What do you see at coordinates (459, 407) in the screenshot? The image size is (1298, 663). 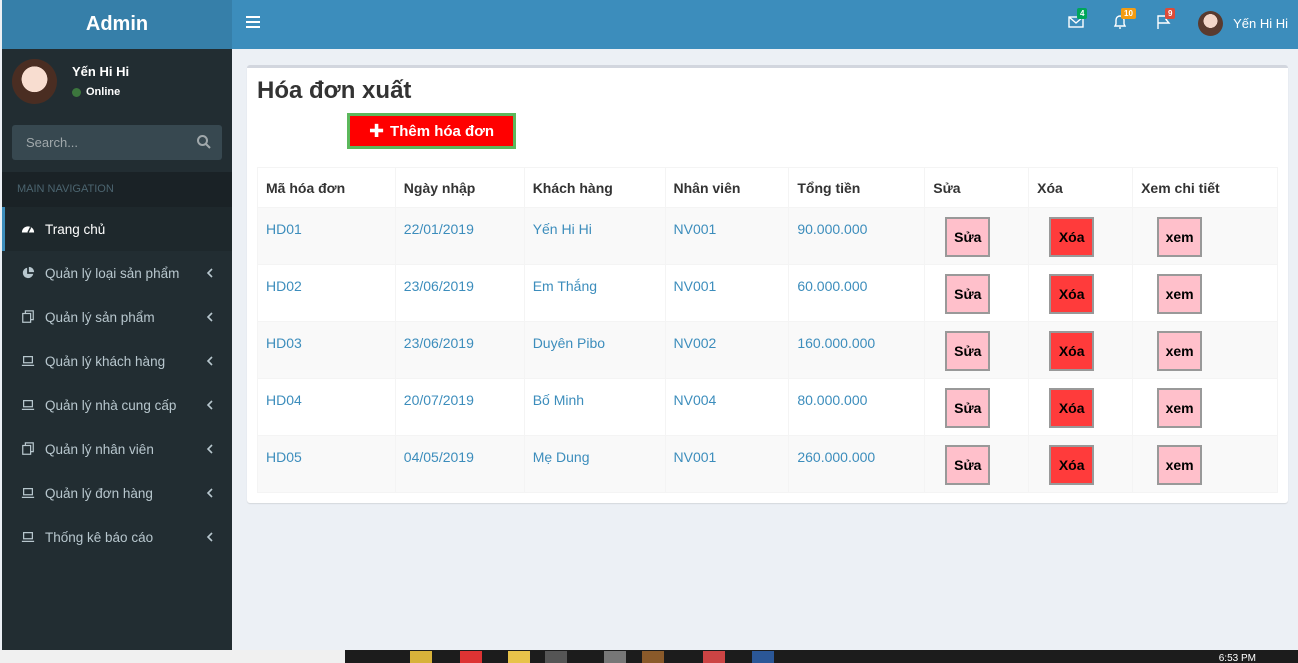 I see `invoice-date: 20/07/2019` at bounding box center [459, 407].